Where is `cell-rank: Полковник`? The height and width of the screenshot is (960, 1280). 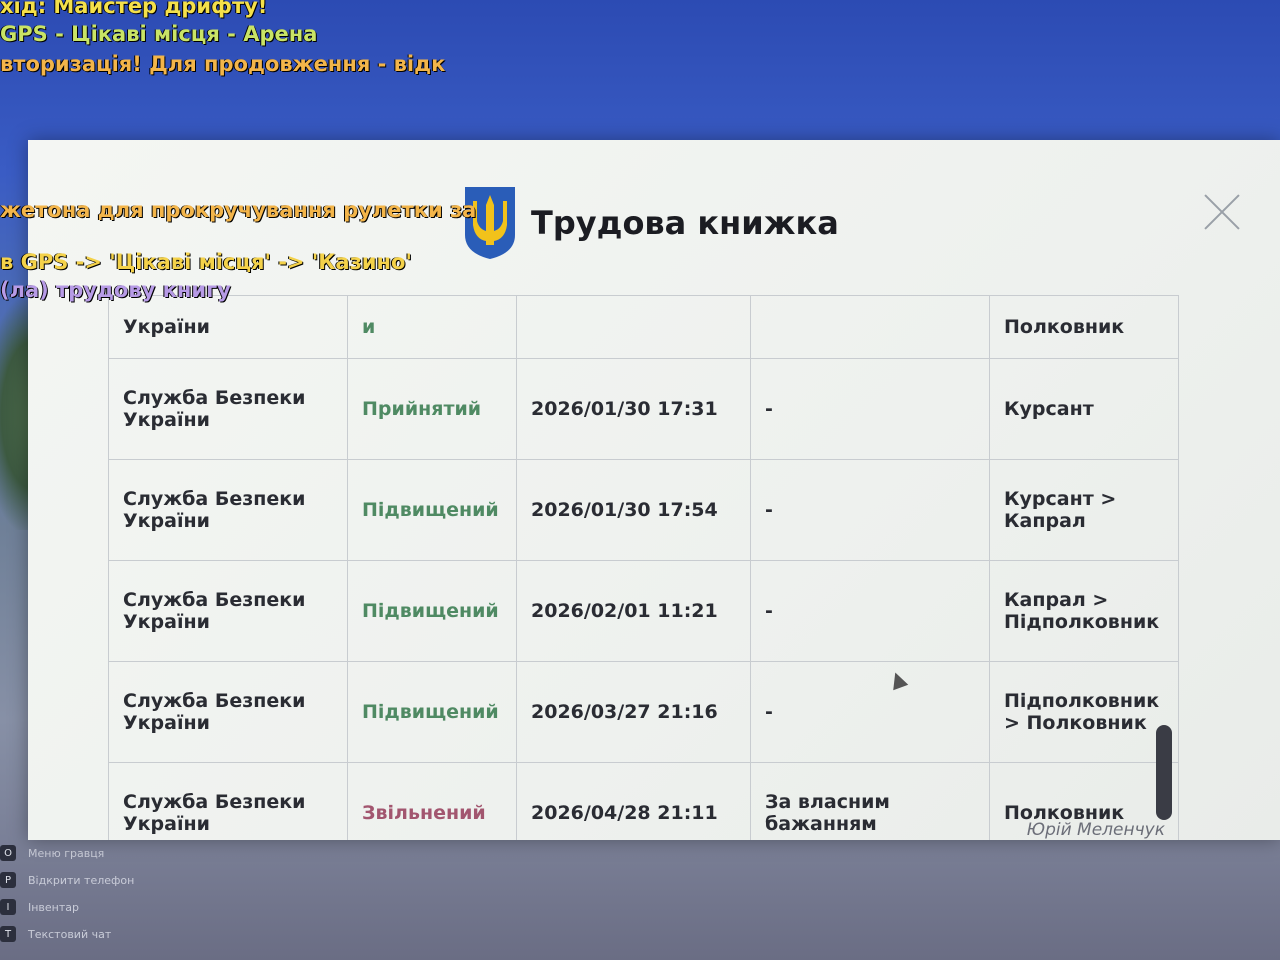
cell-rank: Полковник is located at coordinates (1084, 327).